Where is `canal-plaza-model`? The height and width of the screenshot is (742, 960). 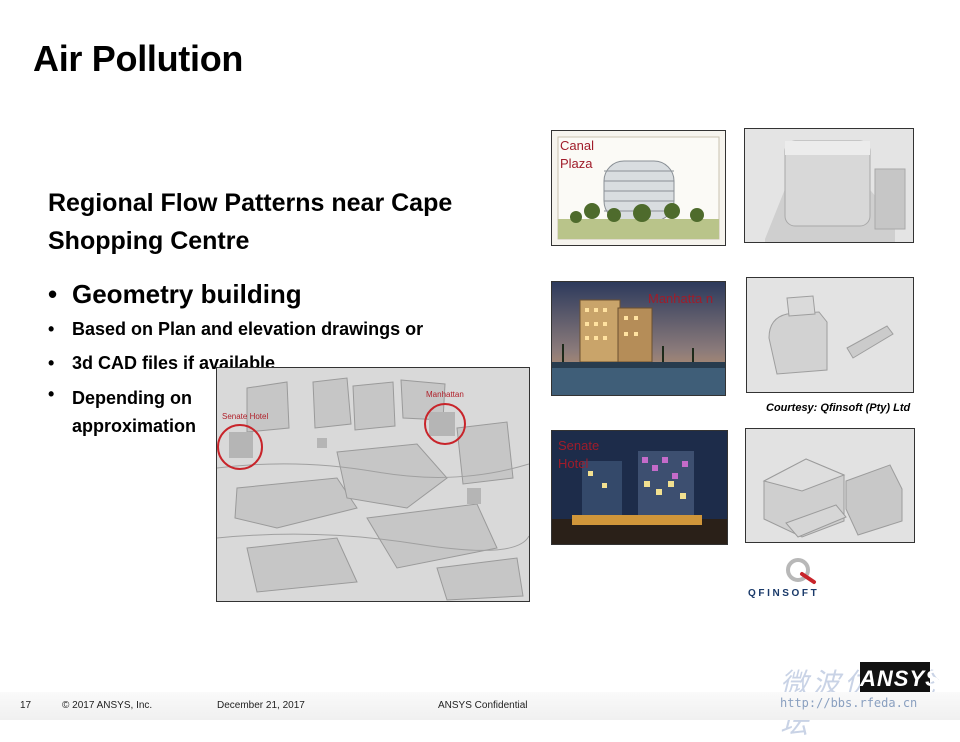 canal-plaza-model is located at coordinates (829, 185).